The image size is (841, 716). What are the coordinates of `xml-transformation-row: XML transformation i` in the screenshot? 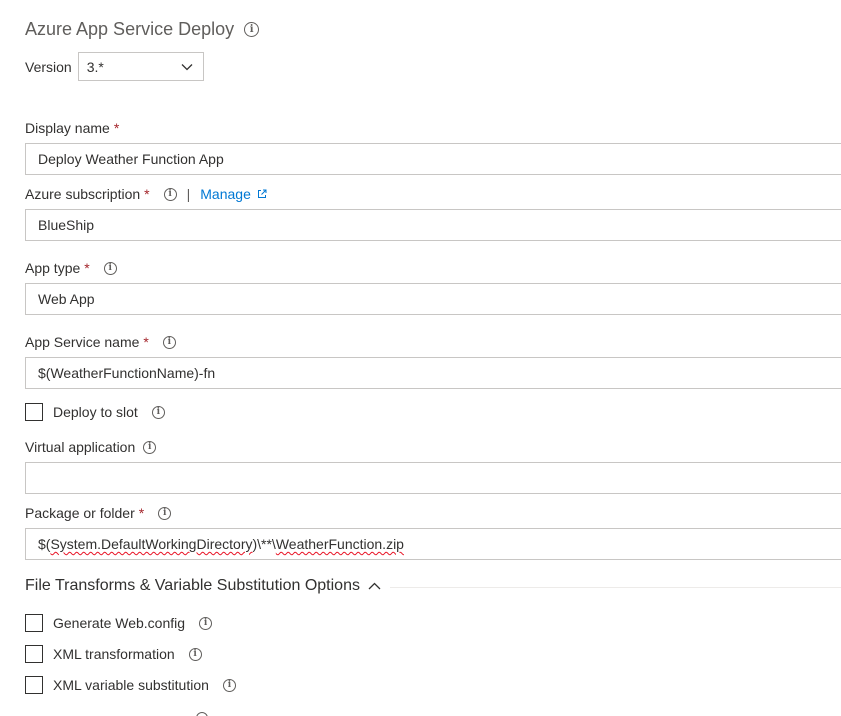 It's located at (113, 654).